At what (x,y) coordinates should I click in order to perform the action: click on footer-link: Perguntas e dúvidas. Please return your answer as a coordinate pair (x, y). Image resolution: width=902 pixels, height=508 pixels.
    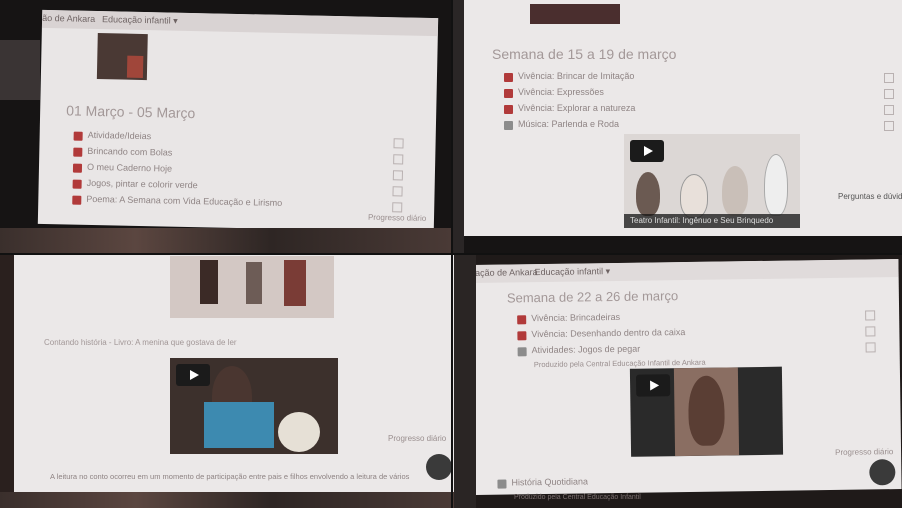
    Looking at the image, I should click on (870, 196).